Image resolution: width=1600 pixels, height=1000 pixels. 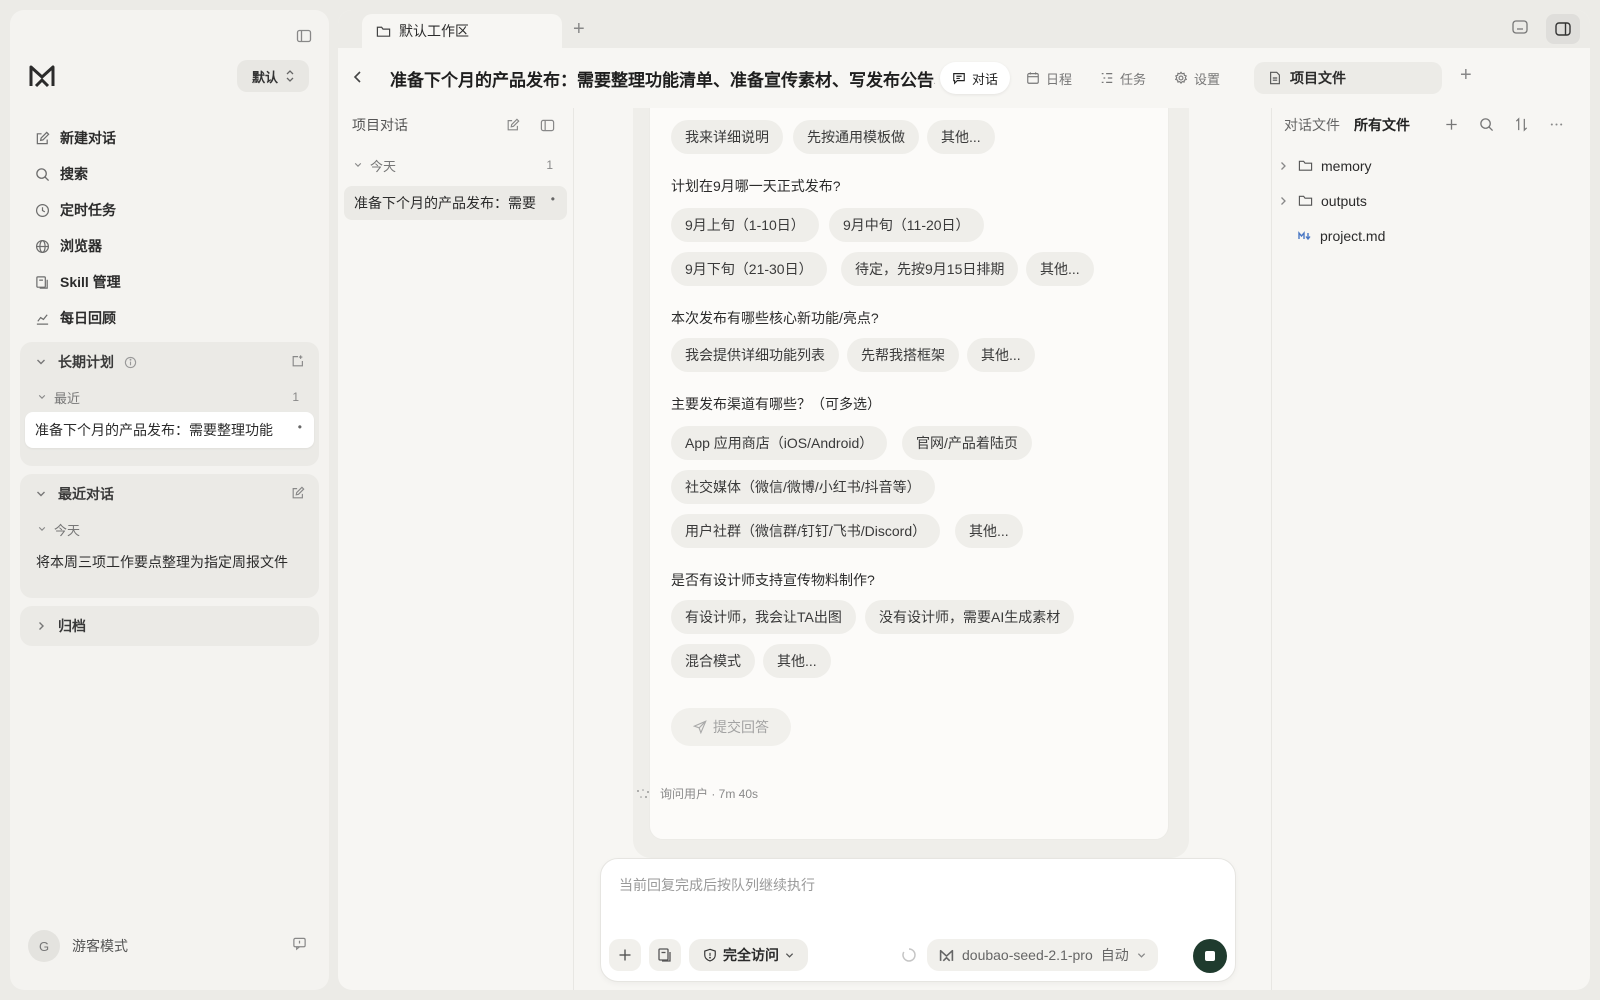 What do you see at coordinates (455, 165) in the screenshot?
I see `today-subheader: 今天 1` at bounding box center [455, 165].